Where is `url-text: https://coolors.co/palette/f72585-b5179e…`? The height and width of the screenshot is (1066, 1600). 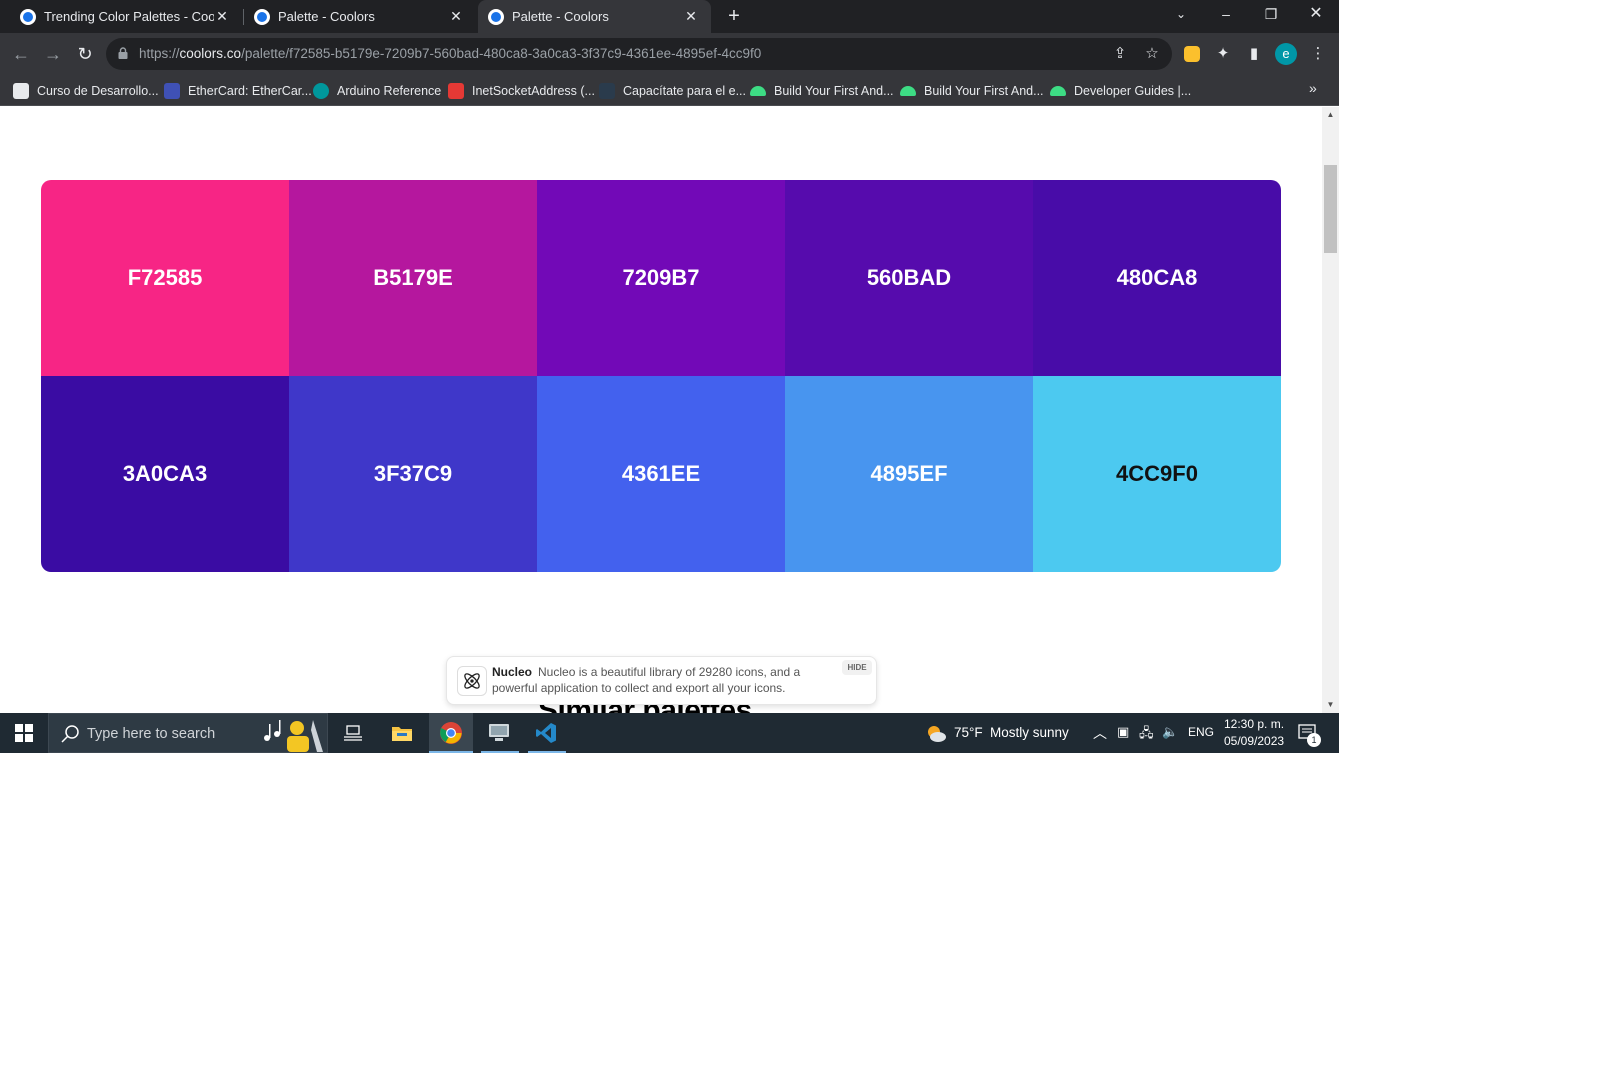
url-text: https://coolors.co/palette/f72585-b5179e… is located at coordinates (450, 53).